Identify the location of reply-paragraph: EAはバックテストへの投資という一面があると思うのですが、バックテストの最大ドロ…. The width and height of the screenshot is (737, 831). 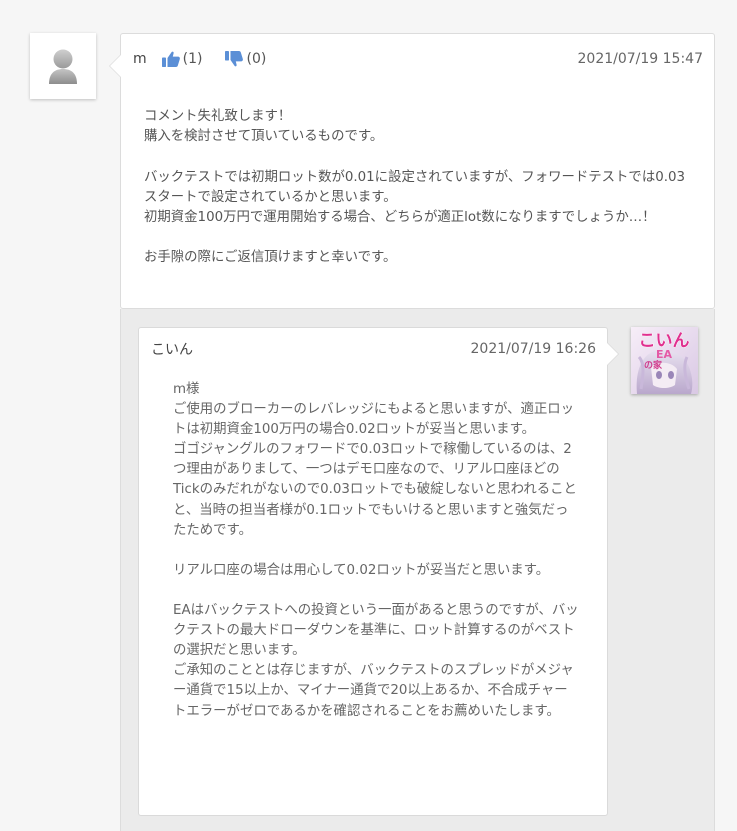
(376, 661).